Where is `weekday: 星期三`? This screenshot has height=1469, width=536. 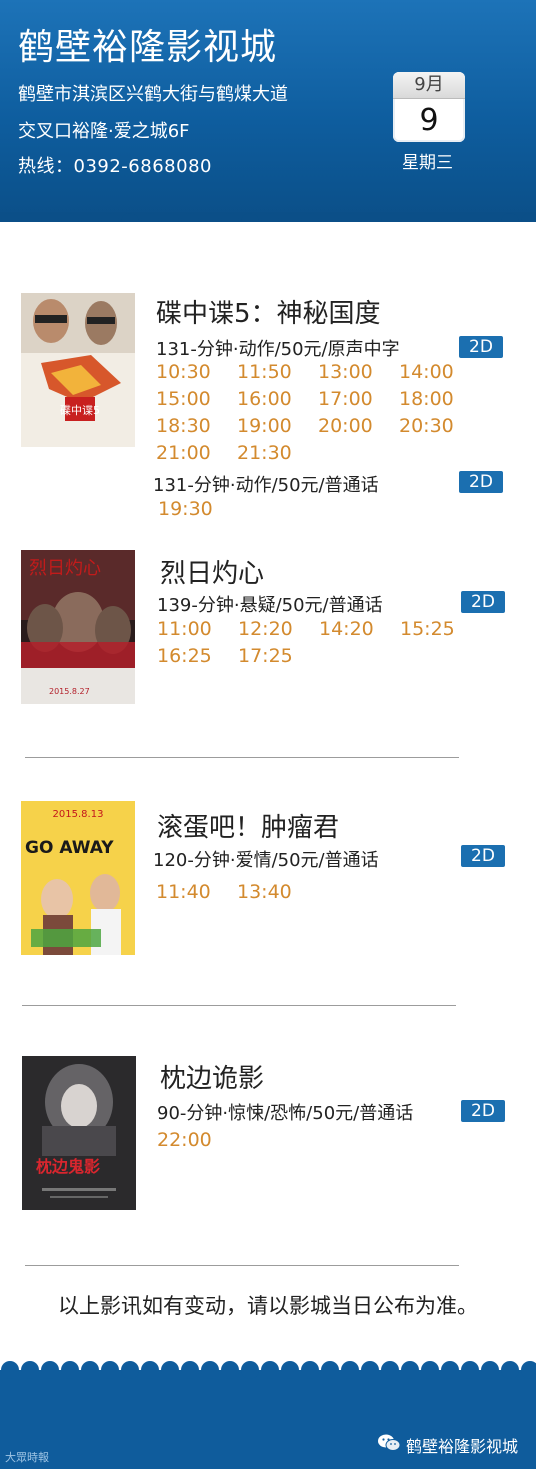
weekday: 星期三 is located at coordinates (427, 163).